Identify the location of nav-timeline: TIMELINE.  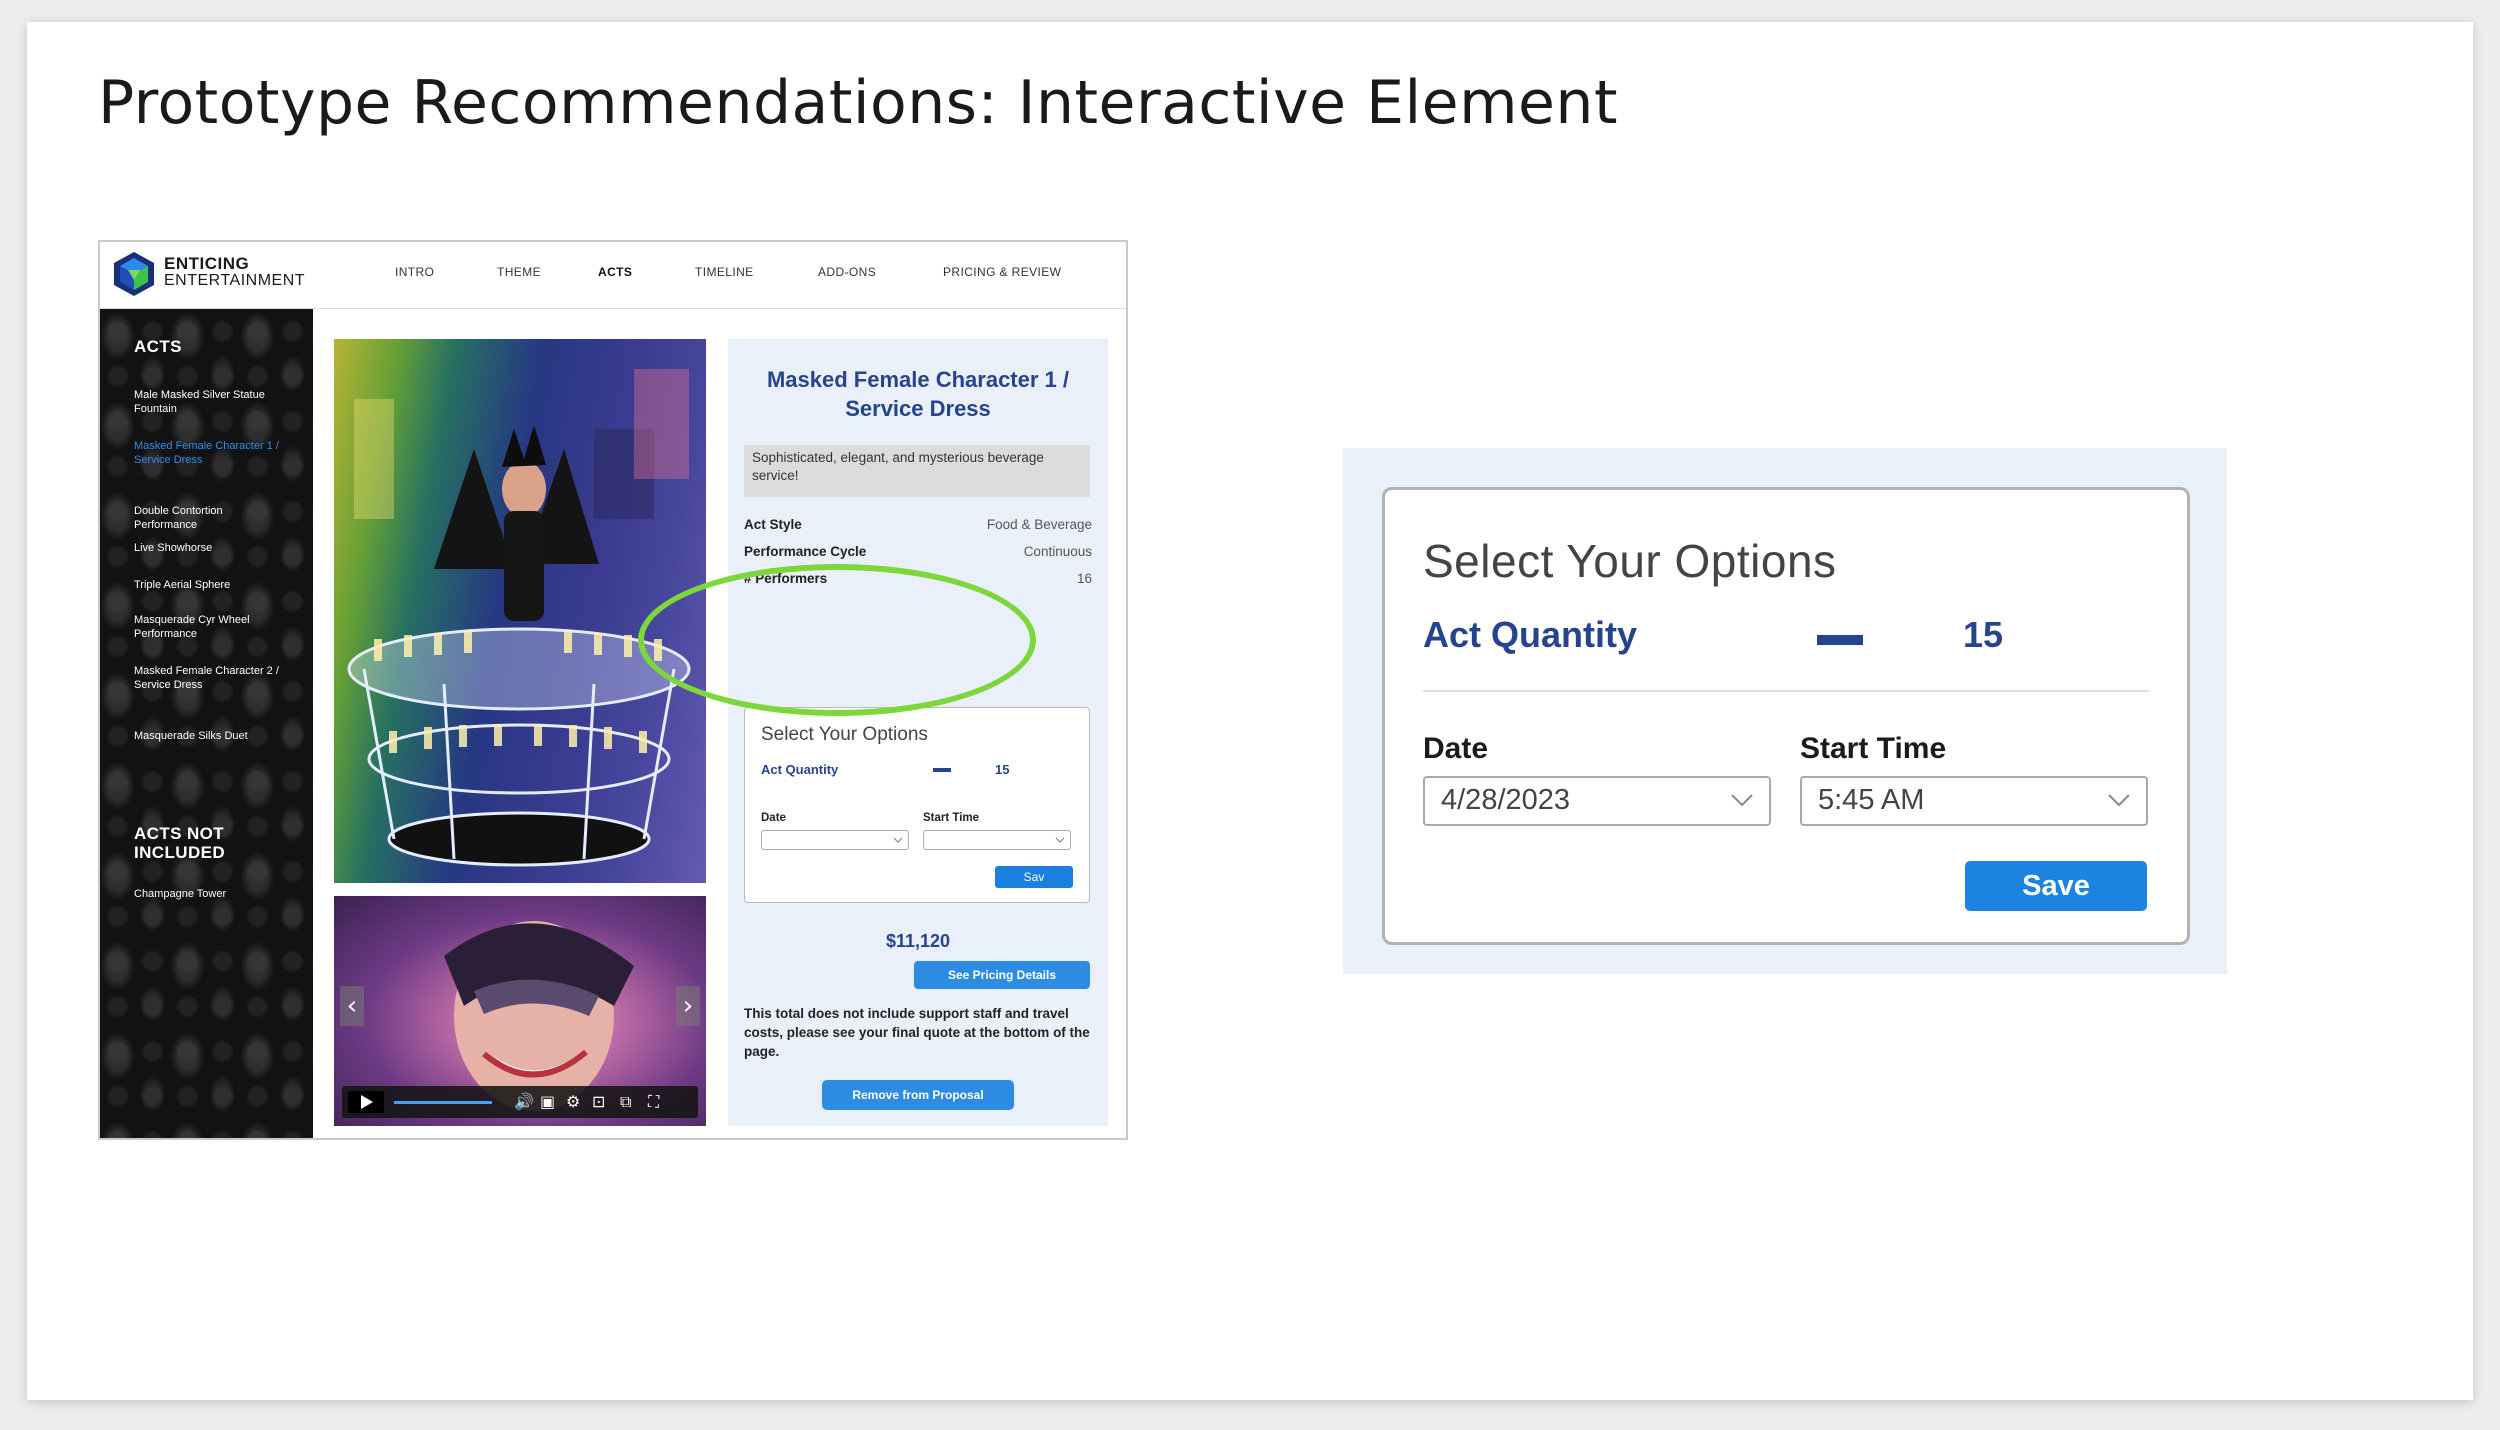
(724, 272).